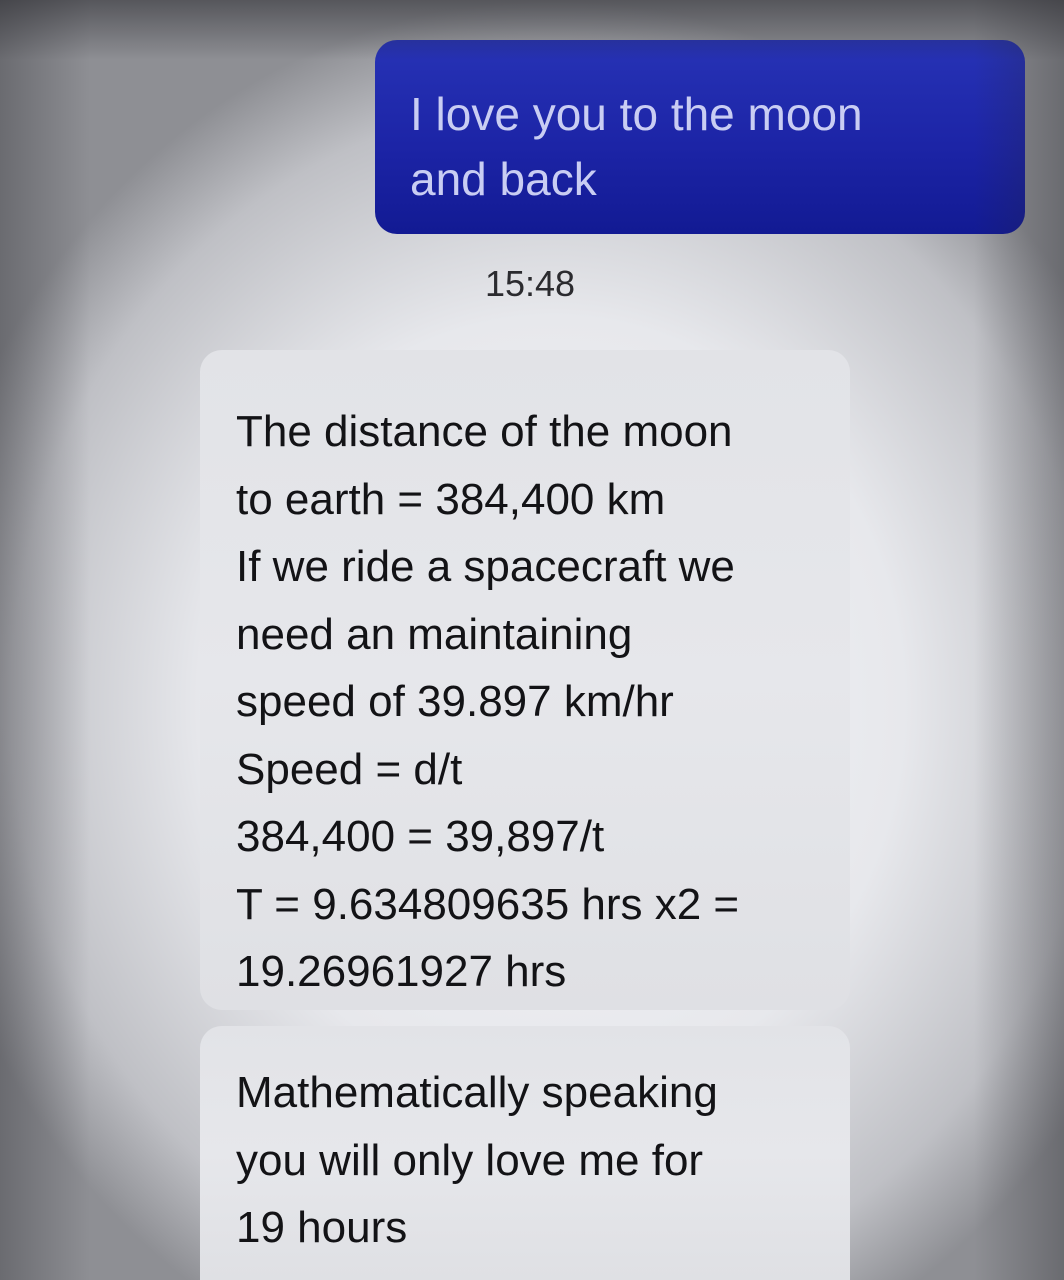 This screenshot has height=1280, width=1064. What do you see at coordinates (349, 769) in the screenshot?
I see `message-line: Speed = d/t` at bounding box center [349, 769].